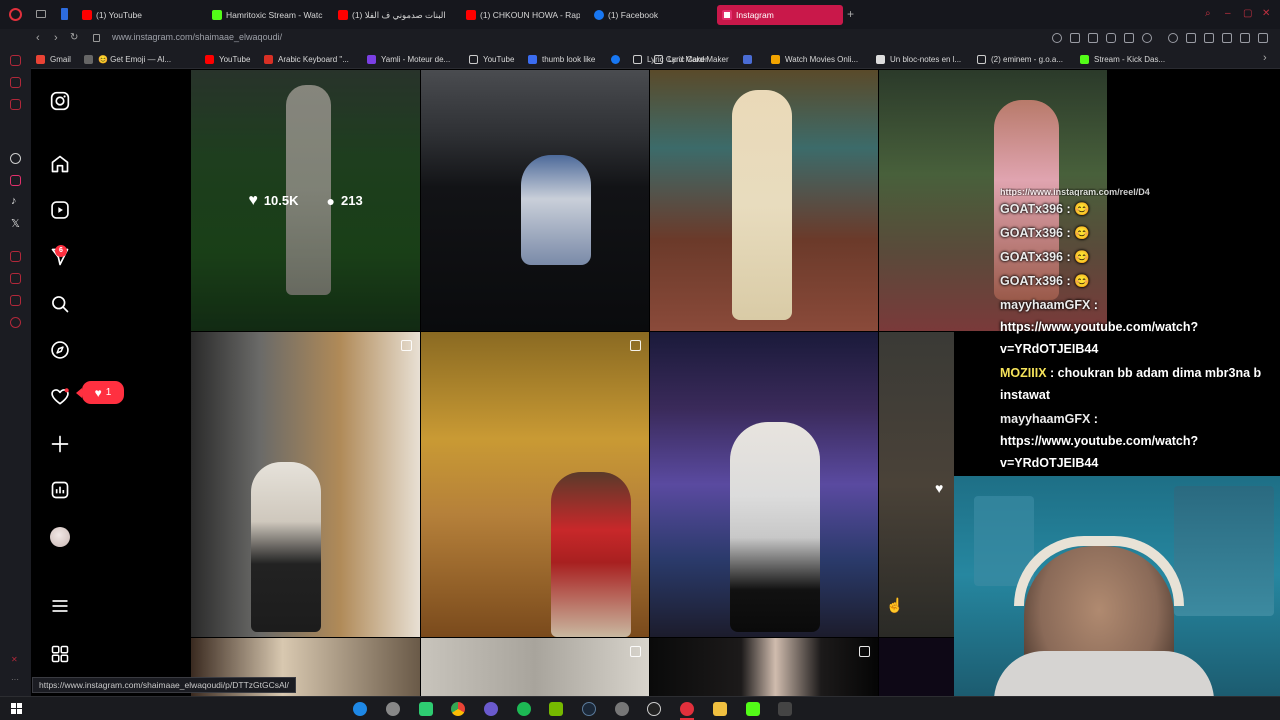  I want to click on bookmark-youtube-2: YouTube, so click(491, 59).